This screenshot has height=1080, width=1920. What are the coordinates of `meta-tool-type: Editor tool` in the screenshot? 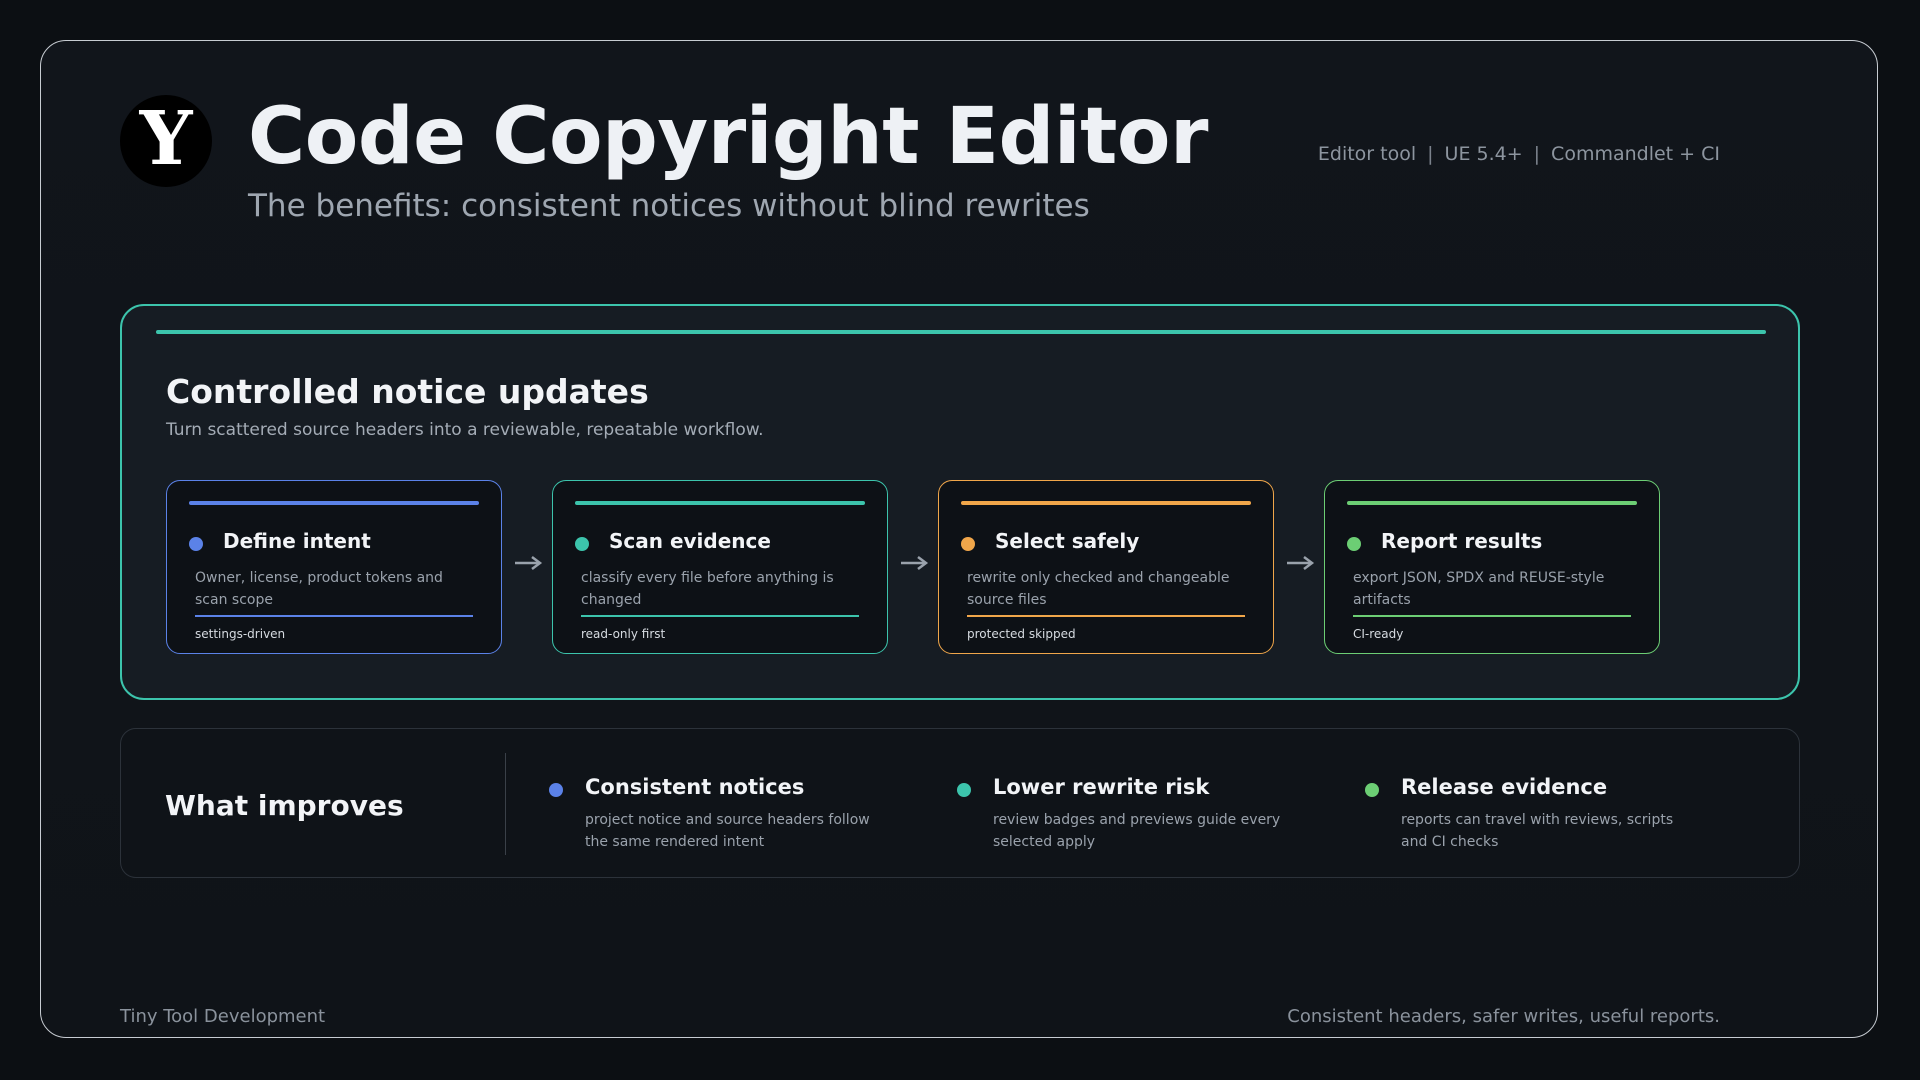 It's located at (1367, 154).